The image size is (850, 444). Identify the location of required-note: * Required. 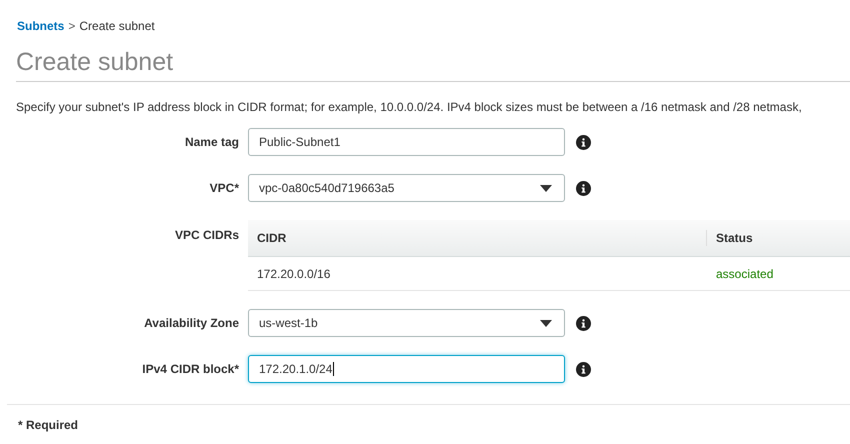
(48, 425).